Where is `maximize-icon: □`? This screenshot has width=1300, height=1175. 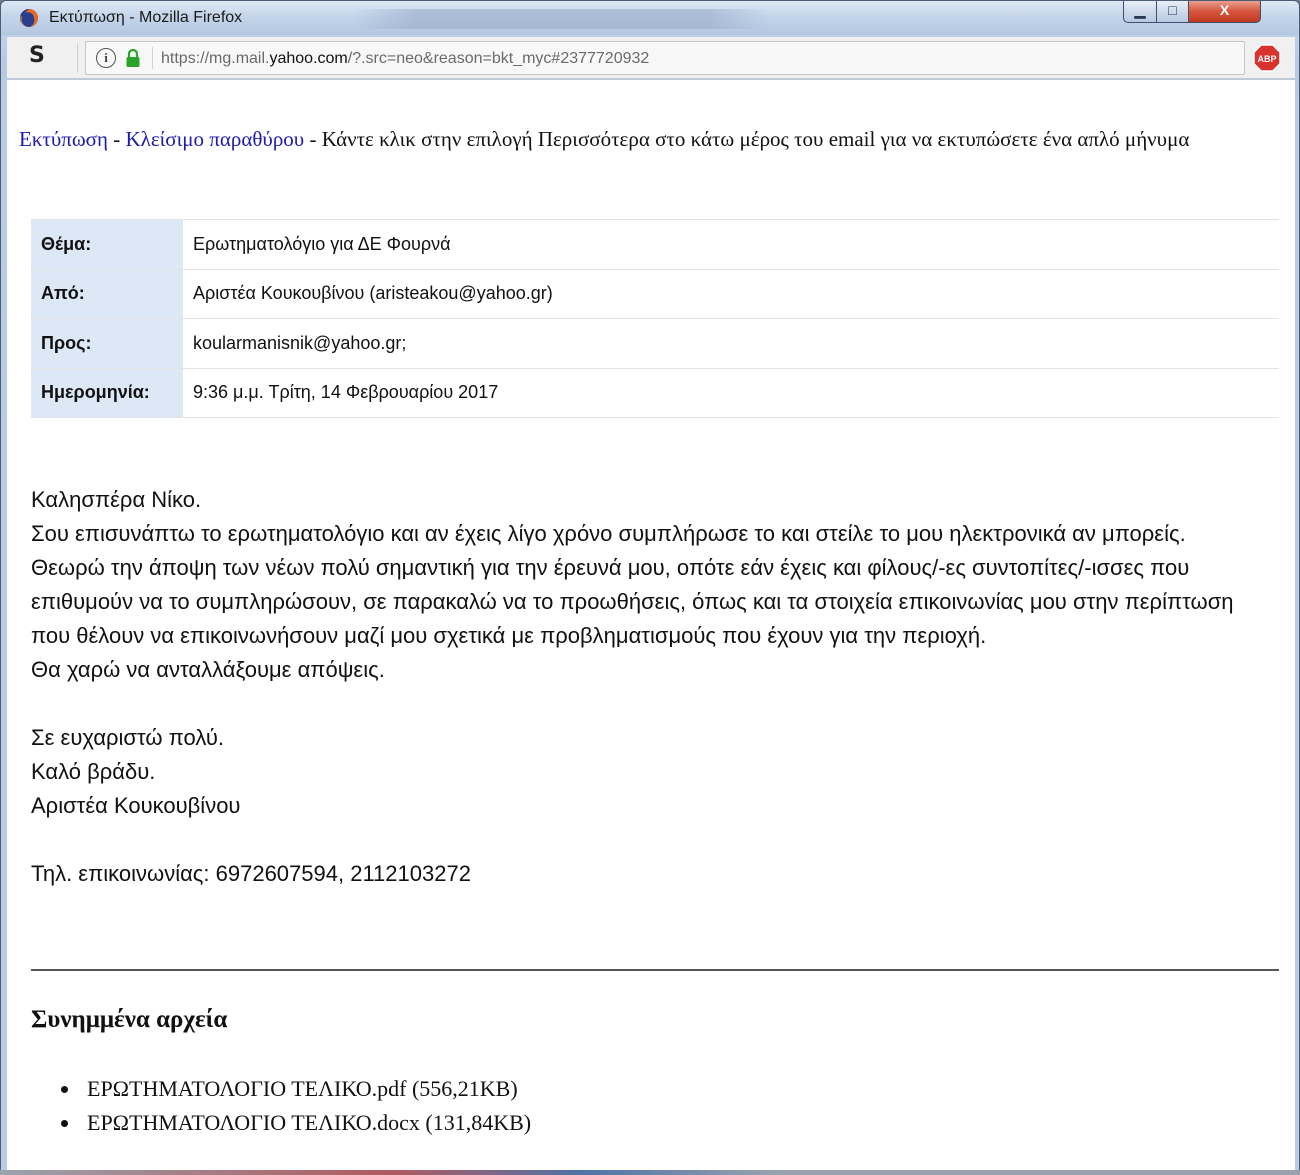 maximize-icon: □ is located at coordinates (1172, 10).